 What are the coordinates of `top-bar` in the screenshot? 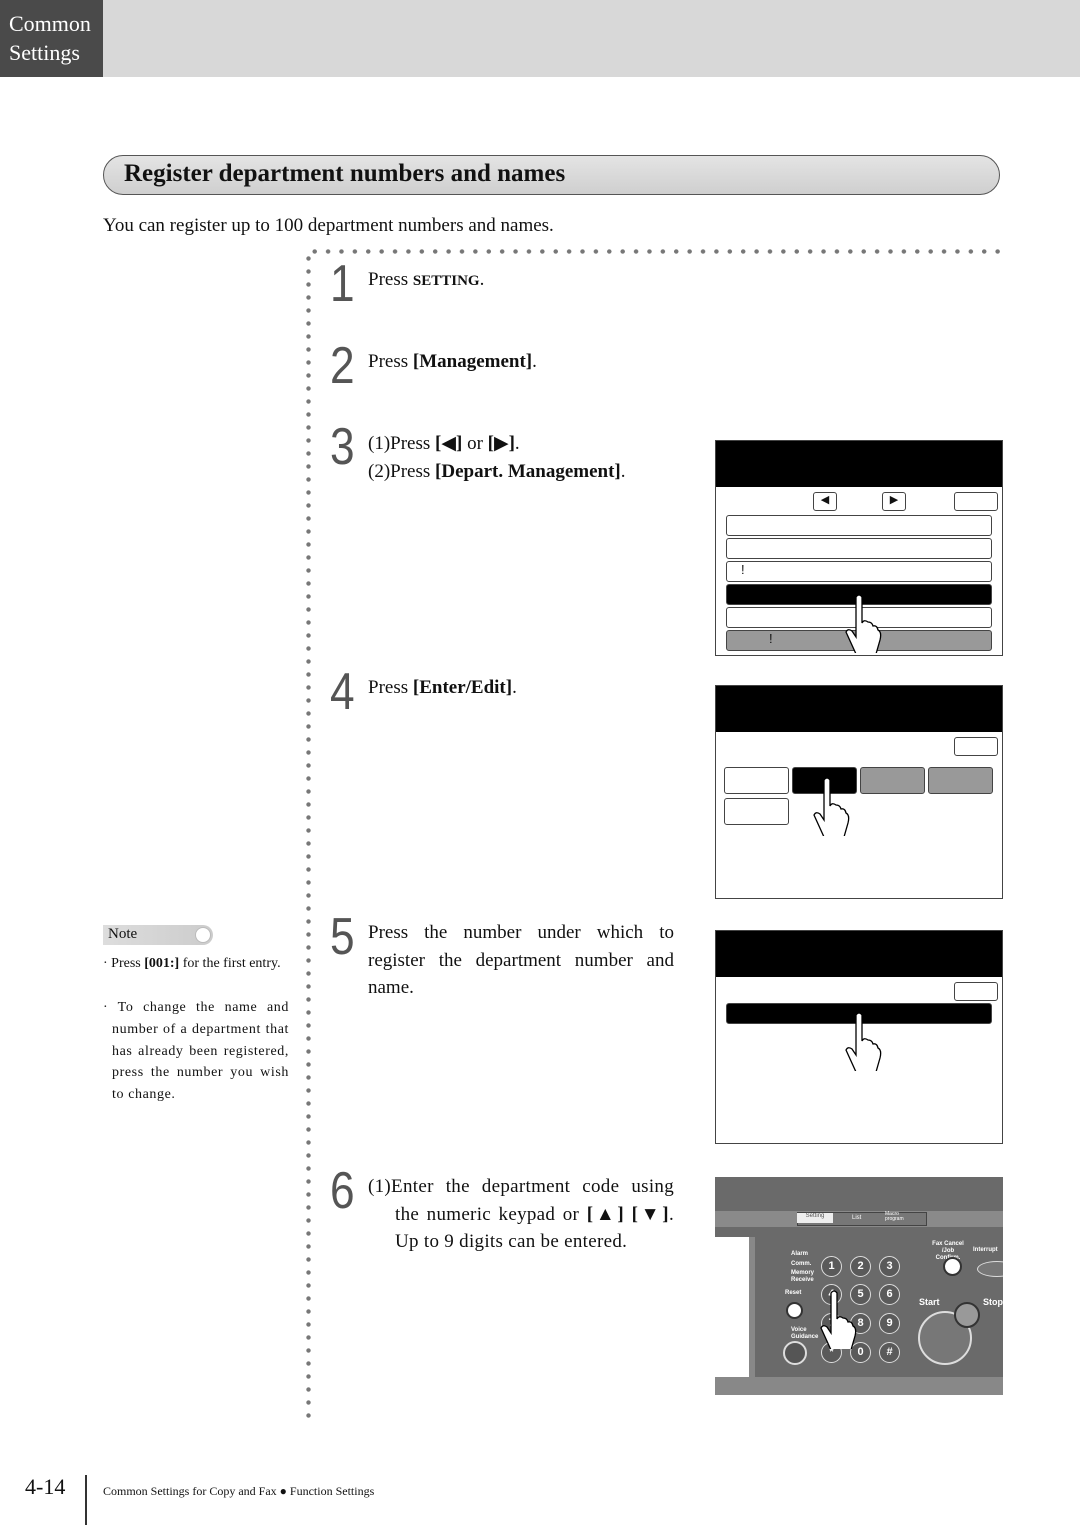 It's located at (540, 38).